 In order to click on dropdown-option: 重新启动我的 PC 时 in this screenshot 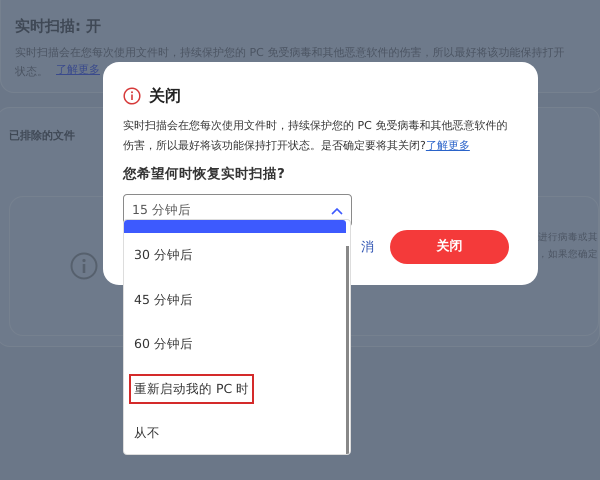, I will do `click(191, 389)`.